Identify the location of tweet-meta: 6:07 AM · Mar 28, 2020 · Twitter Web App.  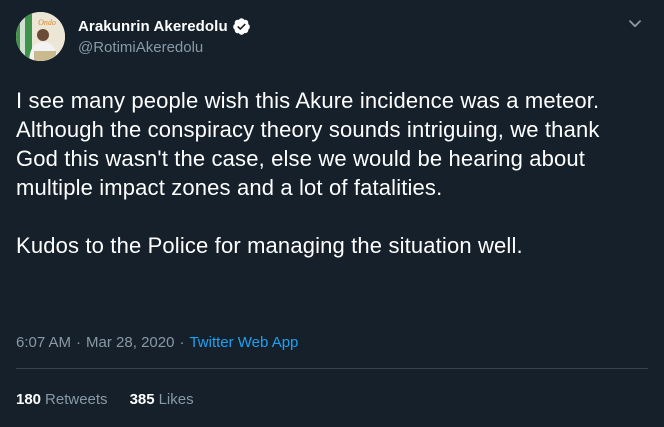
(157, 342).